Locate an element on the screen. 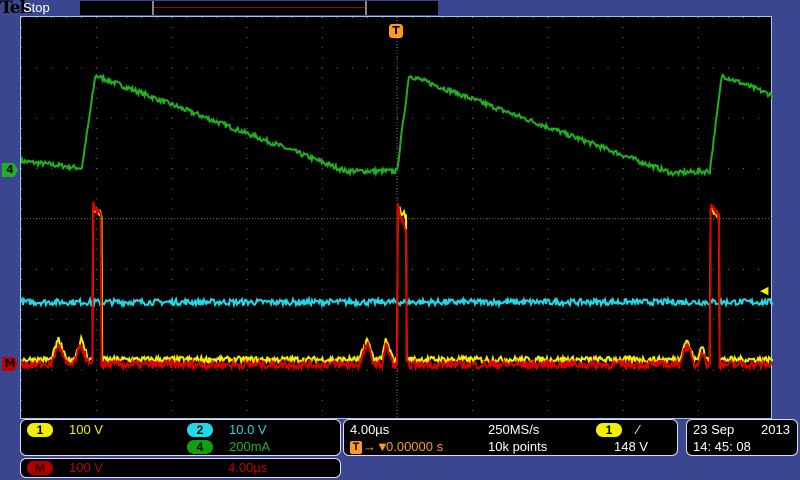 The image size is (800, 480). trigger-level-icon: ◀ is located at coordinates (764, 290).